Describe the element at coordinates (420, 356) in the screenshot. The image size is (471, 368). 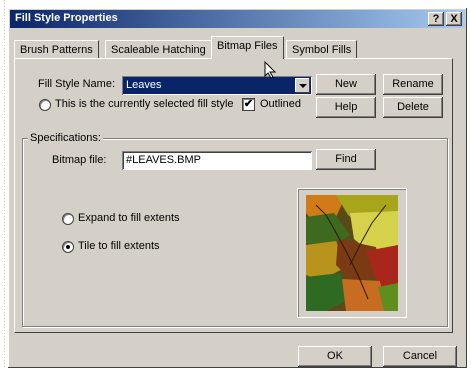
I see `cancel-button: Cancel` at that location.